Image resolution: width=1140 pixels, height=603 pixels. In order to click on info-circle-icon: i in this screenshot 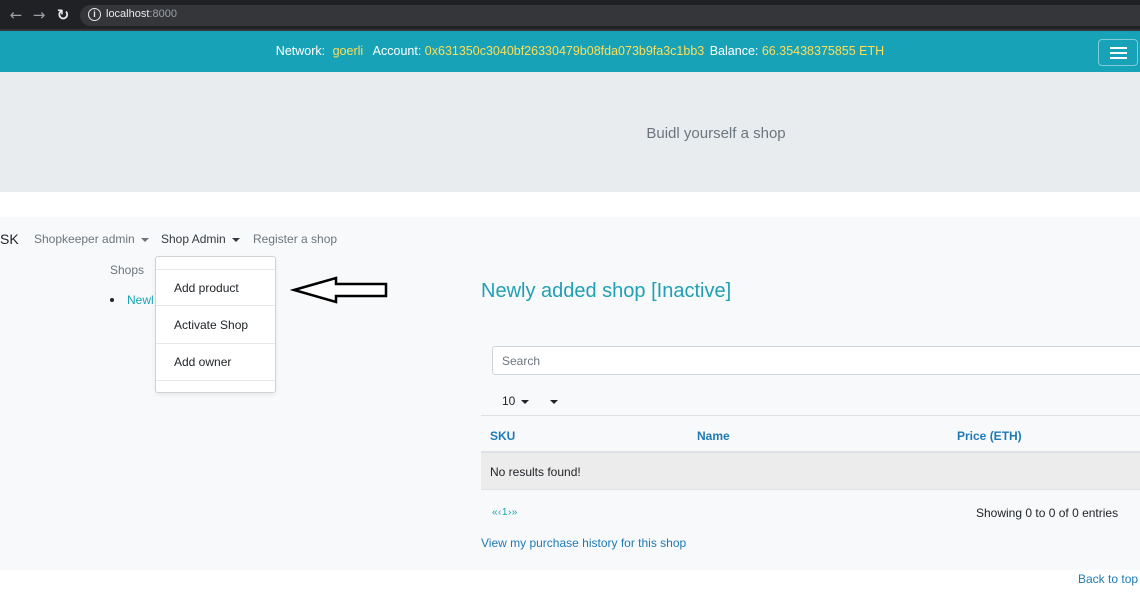, I will do `click(94, 14)`.